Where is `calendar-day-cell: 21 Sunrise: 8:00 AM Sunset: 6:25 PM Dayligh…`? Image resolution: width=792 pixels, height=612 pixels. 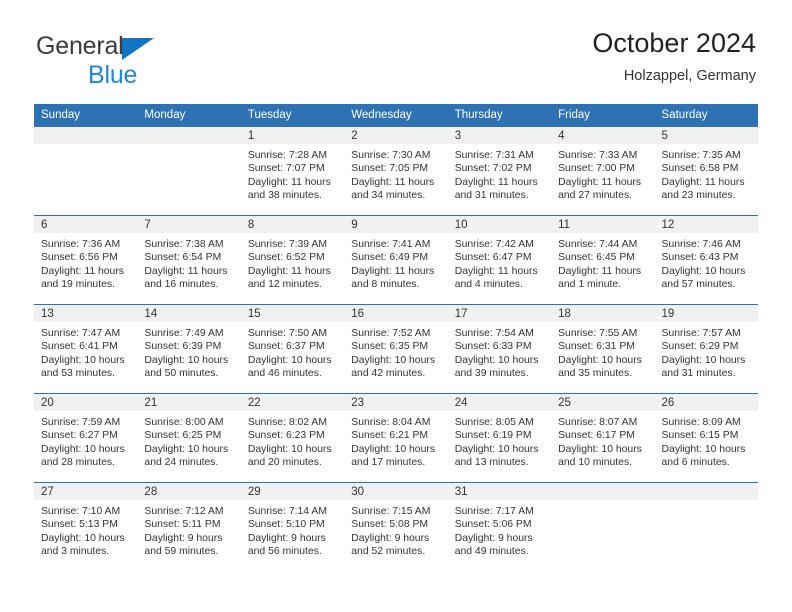 calendar-day-cell: 21 Sunrise: 8:00 AM Sunset: 6:25 PM Dayligh… is located at coordinates (189, 438).